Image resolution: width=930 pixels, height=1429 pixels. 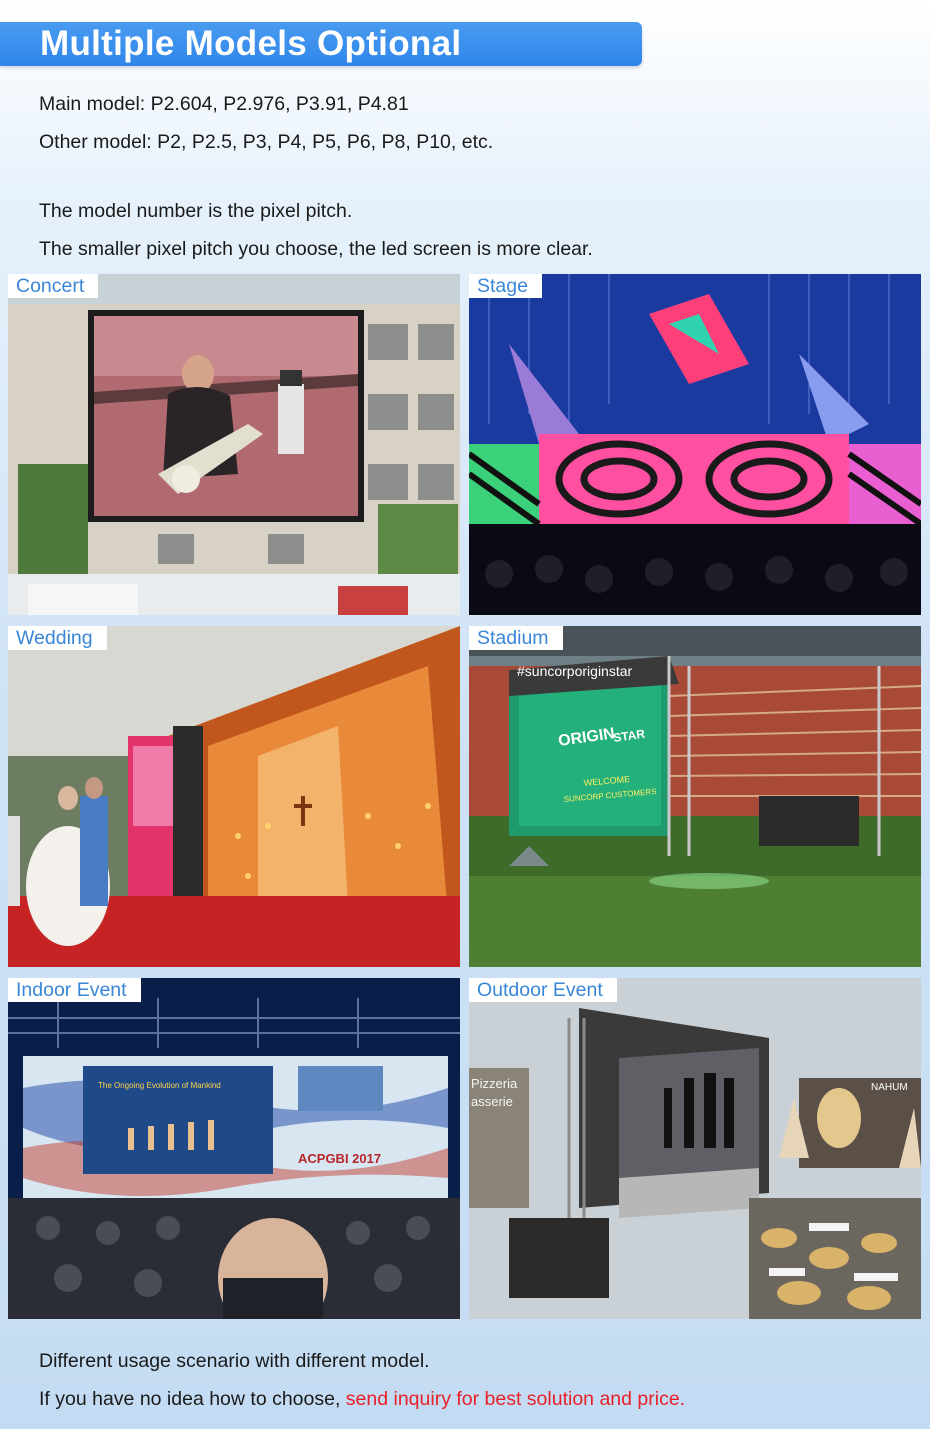 What do you see at coordinates (159, 1085) in the screenshot?
I see `indoor-slide-title: The Ongoing Evolution of Mankind` at bounding box center [159, 1085].